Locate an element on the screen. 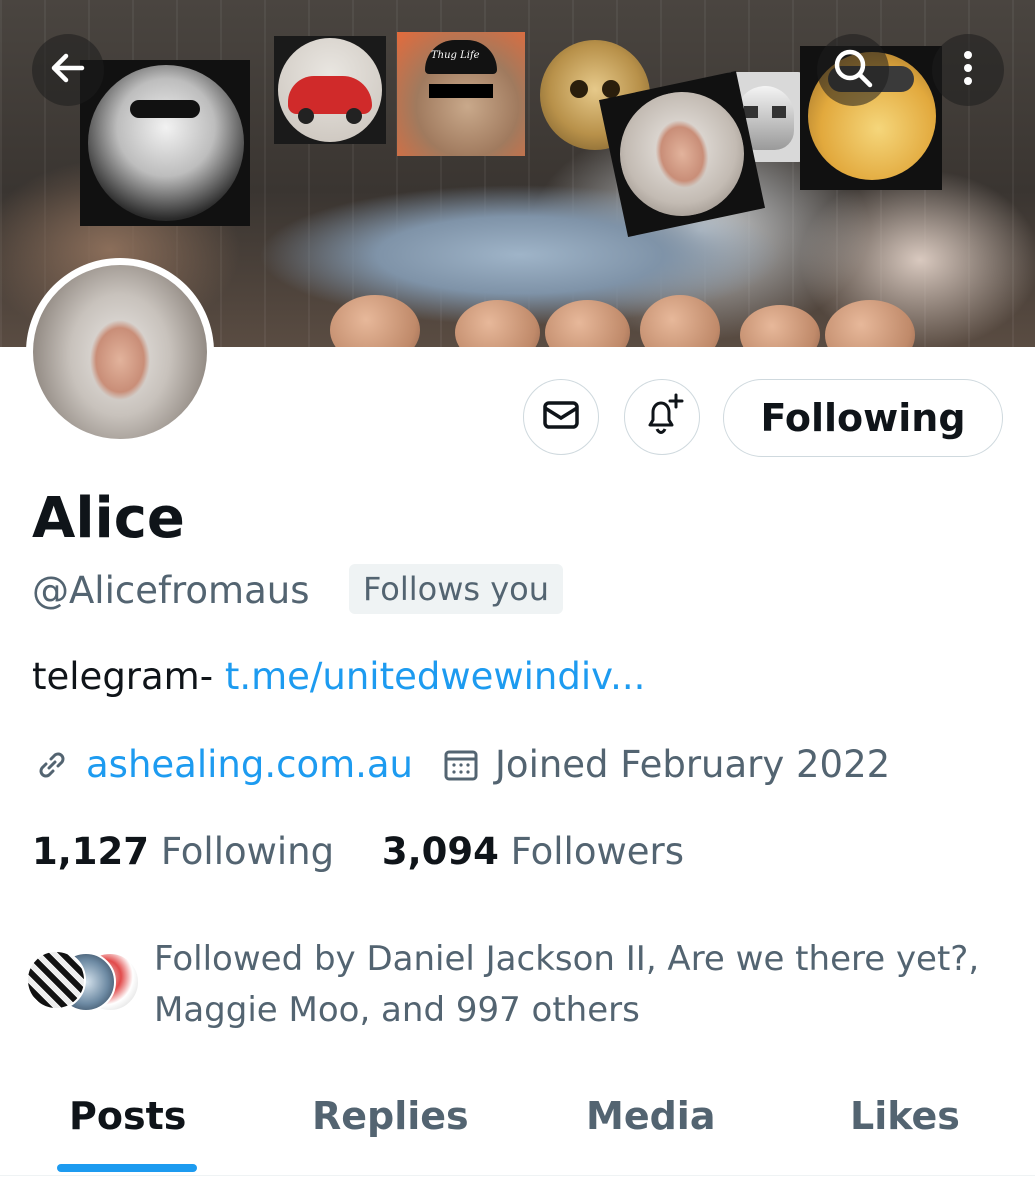 The width and height of the screenshot is (1035, 1200). active-tab-indicator is located at coordinates (127, 1168).